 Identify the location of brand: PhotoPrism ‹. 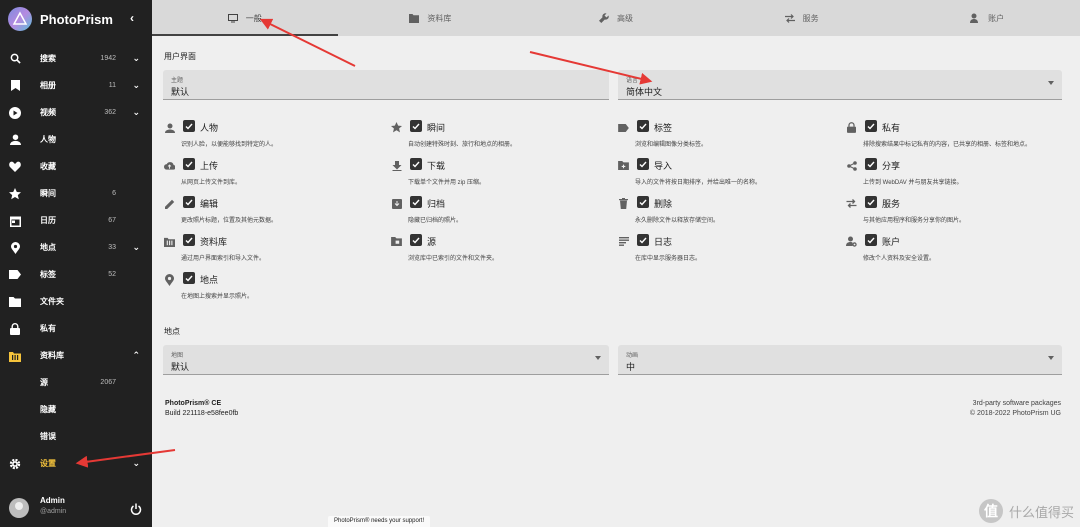
(76, 19).